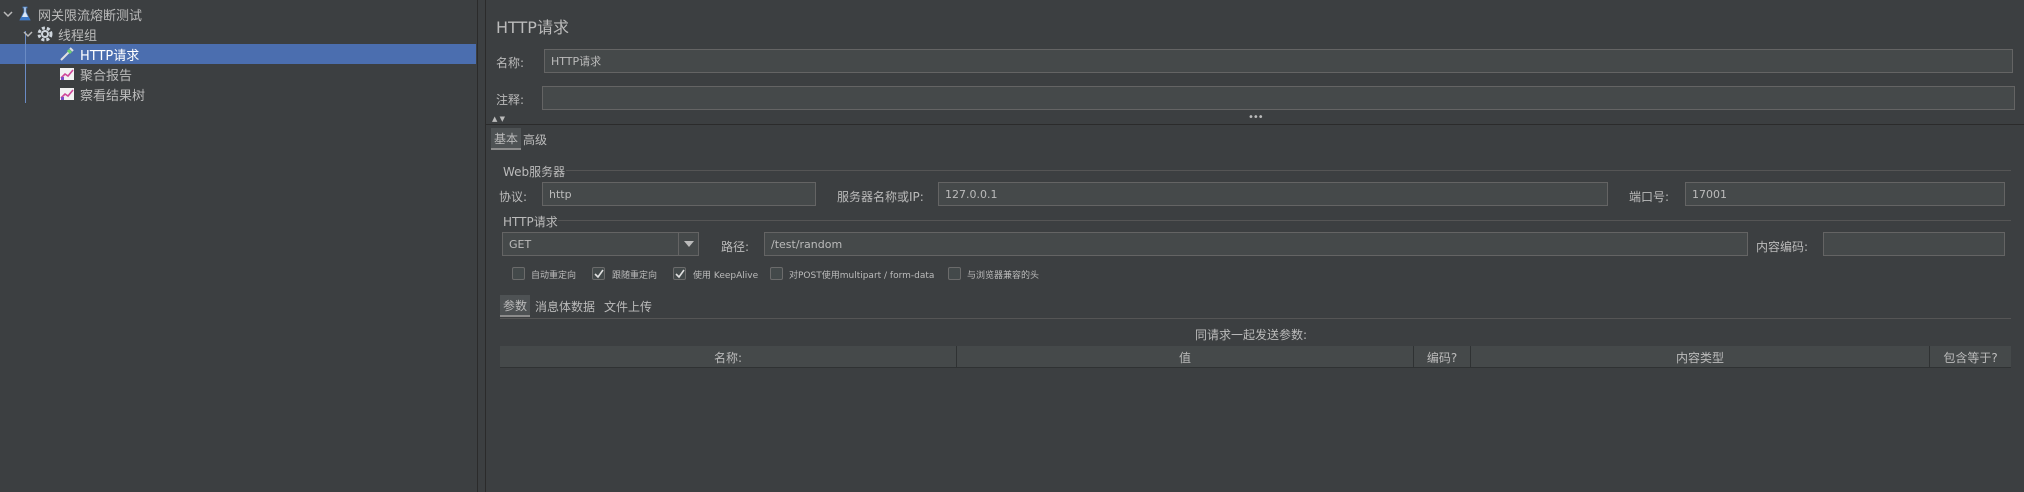 This screenshot has width=2024, height=492. What do you see at coordinates (565, 306) in the screenshot?
I see `tab-body-data: 消息体数据` at bounding box center [565, 306].